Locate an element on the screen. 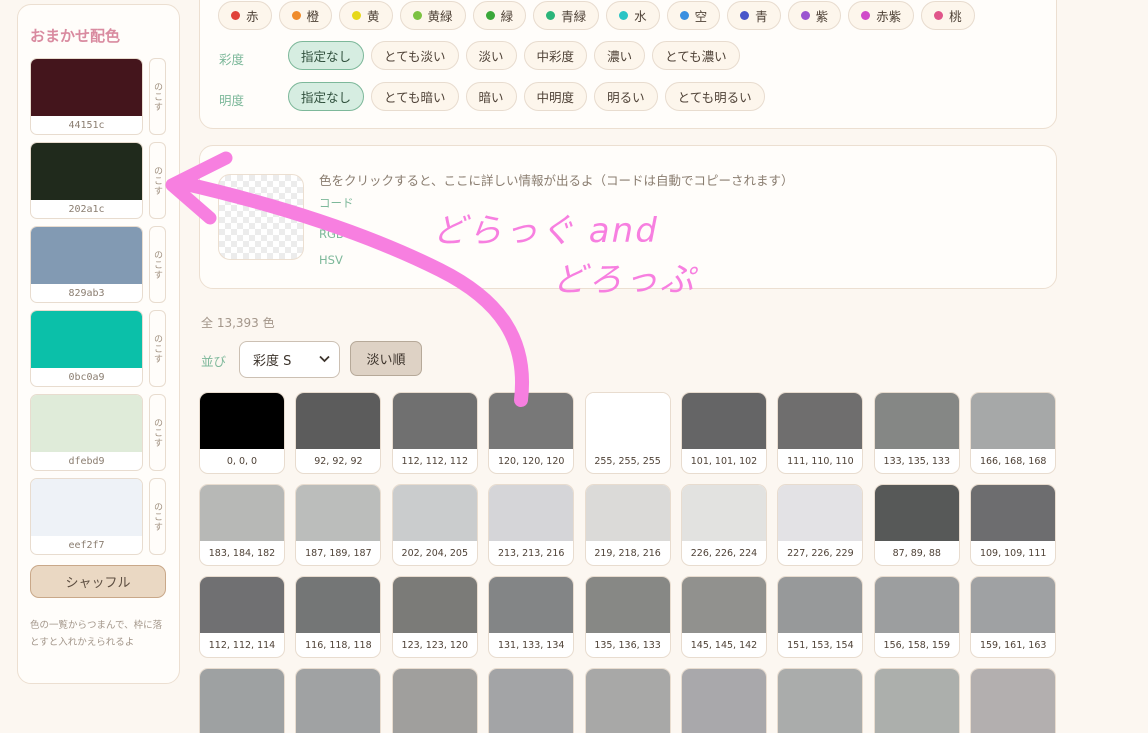 The width and height of the screenshot is (1148, 733). color-tile: 120, 120, 120 is located at coordinates (531, 433).